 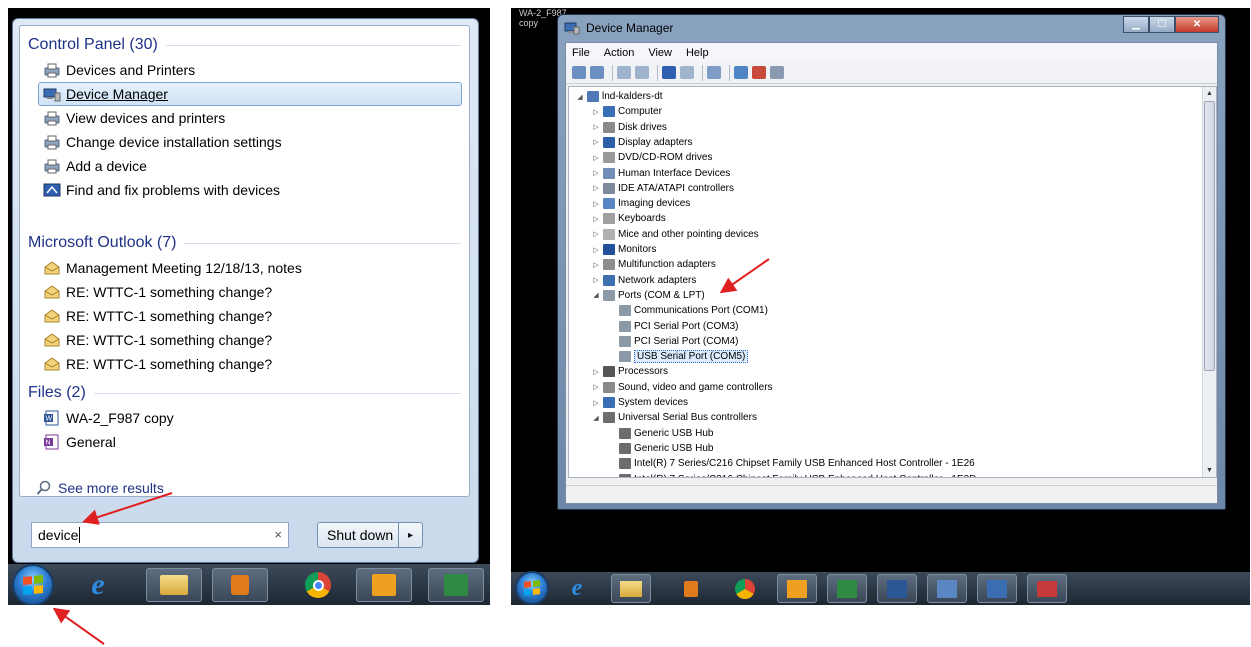 What do you see at coordinates (1209, 236) in the screenshot?
I see `scroll-thumb` at bounding box center [1209, 236].